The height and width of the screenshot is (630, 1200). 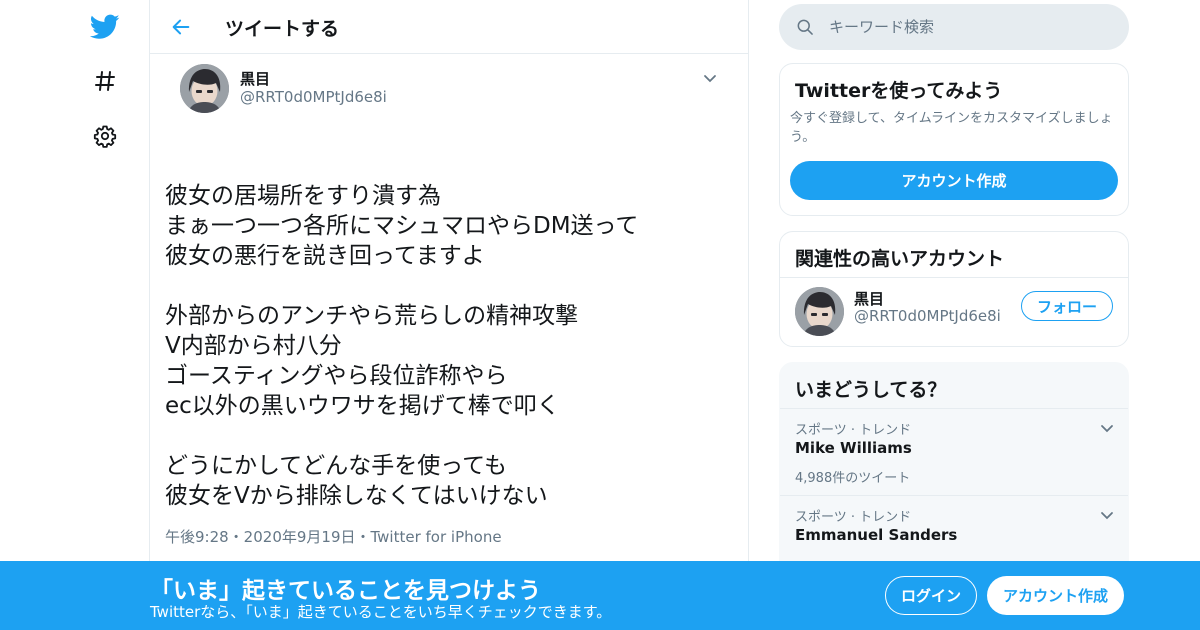 I want to click on tweet-text-line: V内部から村八分, so click(x=253, y=346).